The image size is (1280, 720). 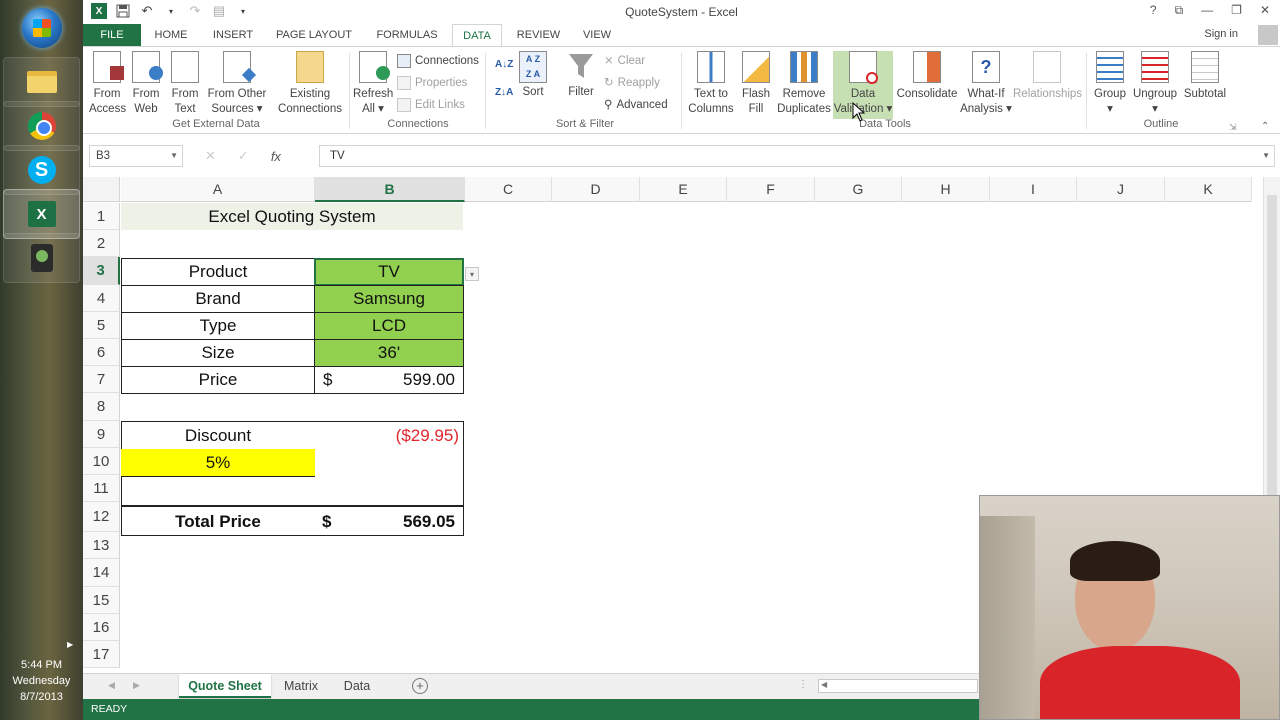 What do you see at coordinates (1272, 345) in the screenshot?
I see `vertical-scroll-thumb` at bounding box center [1272, 345].